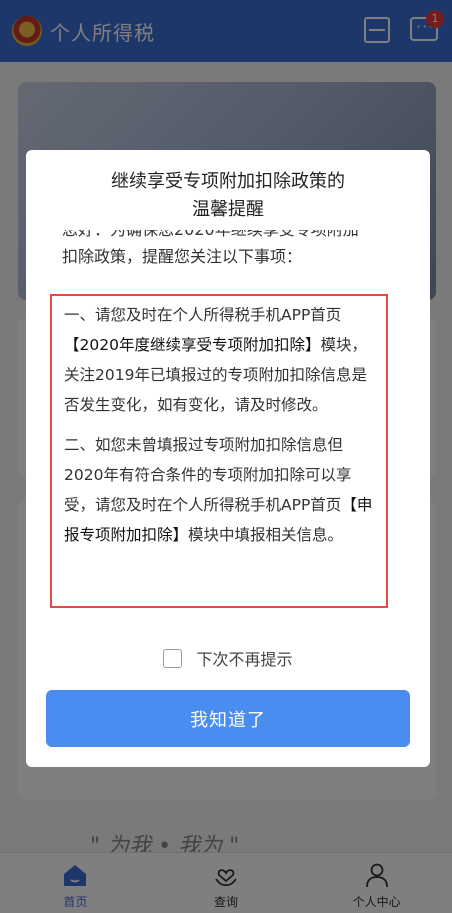 This screenshot has height=913, width=452. Describe the element at coordinates (228, 181) in the screenshot. I see `dialog-title-line1: 继续享受专项附加扣除政策的` at that location.